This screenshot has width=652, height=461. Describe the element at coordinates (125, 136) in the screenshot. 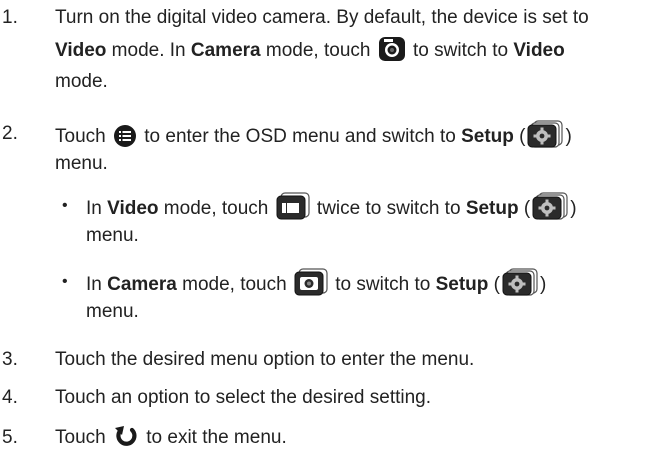

I see `menu-list-icon` at that location.